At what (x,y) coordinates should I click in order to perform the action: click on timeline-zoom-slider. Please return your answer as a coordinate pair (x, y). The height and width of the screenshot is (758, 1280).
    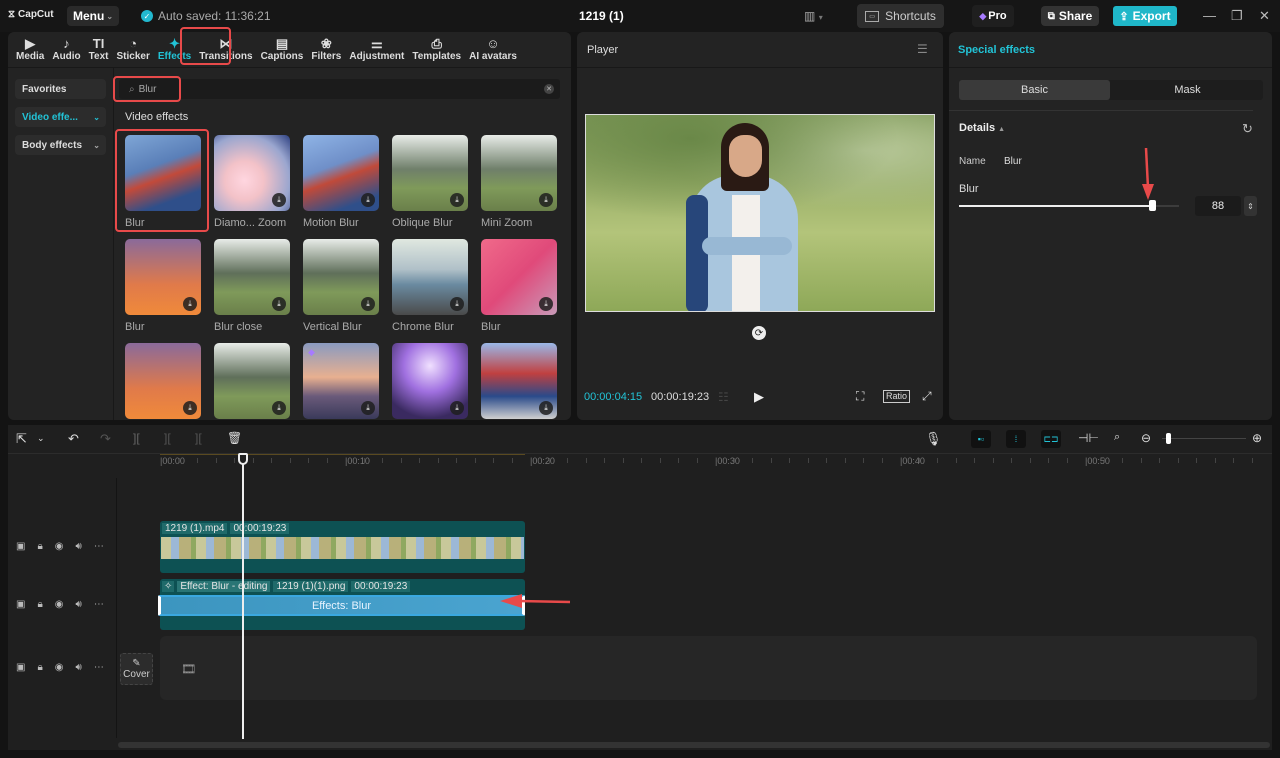
    Looking at the image, I should click on (1204, 439).